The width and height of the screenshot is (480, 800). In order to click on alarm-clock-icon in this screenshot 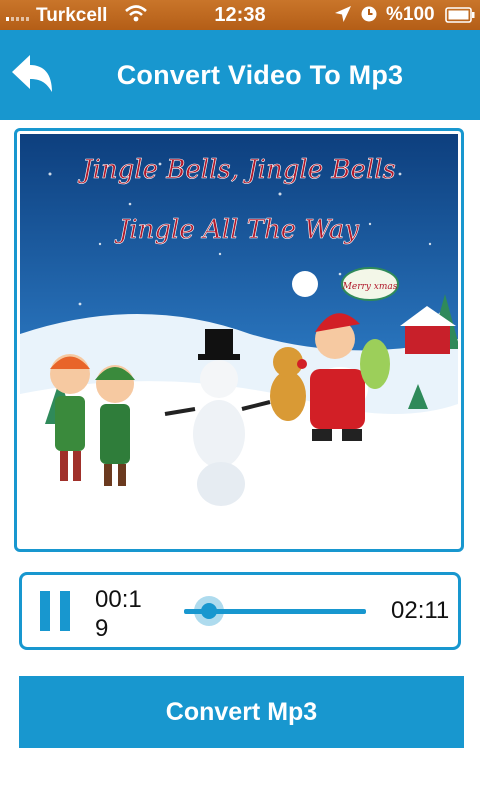, I will do `click(369, 14)`.